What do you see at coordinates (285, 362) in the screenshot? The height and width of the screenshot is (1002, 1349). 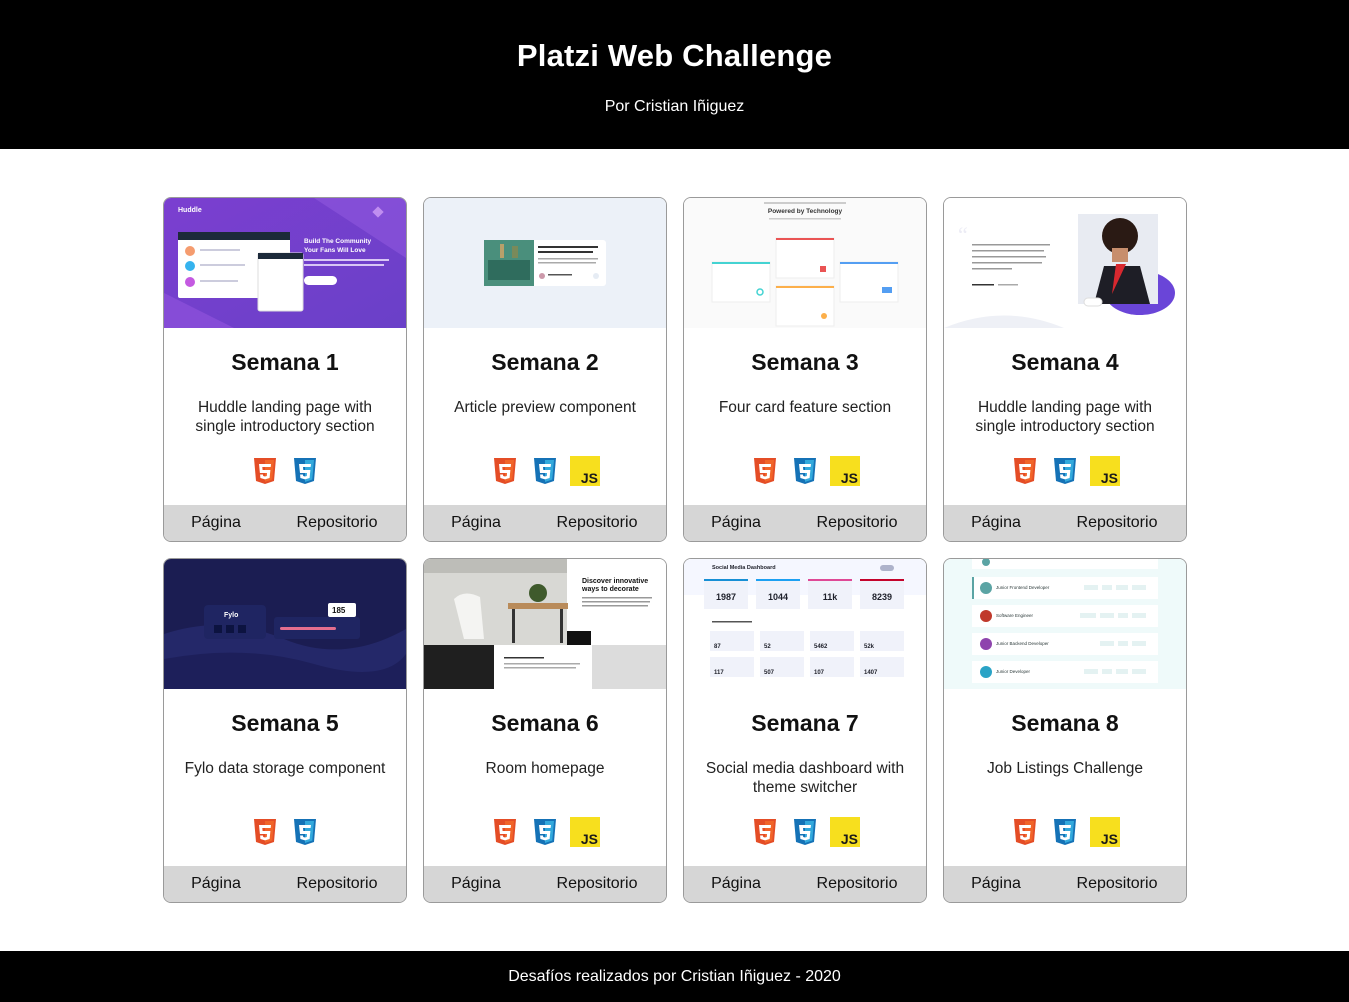 I see `card-title: Semana 1` at bounding box center [285, 362].